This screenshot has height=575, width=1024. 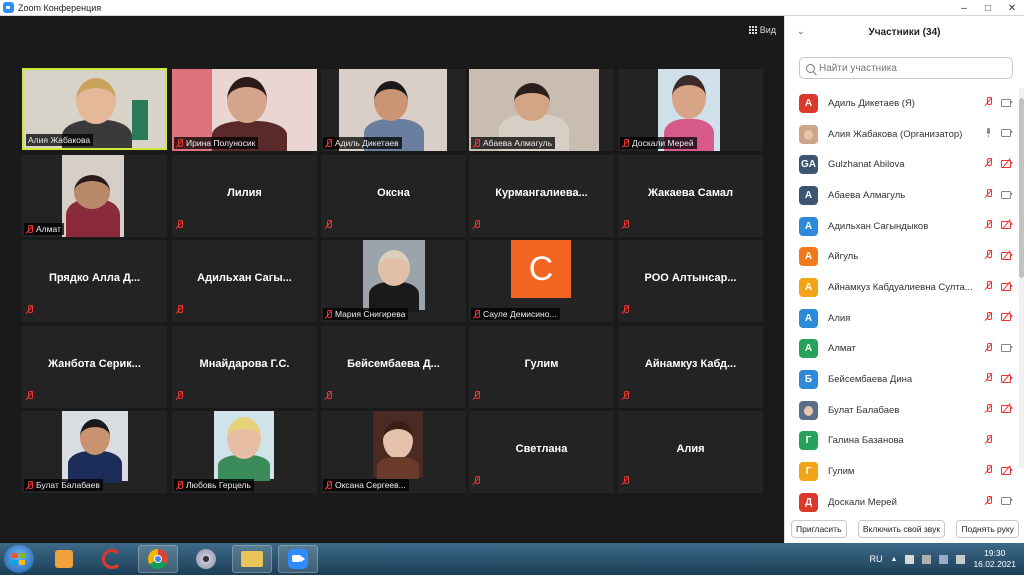 I want to click on panel-title: Участники (34), so click(x=904, y=32).